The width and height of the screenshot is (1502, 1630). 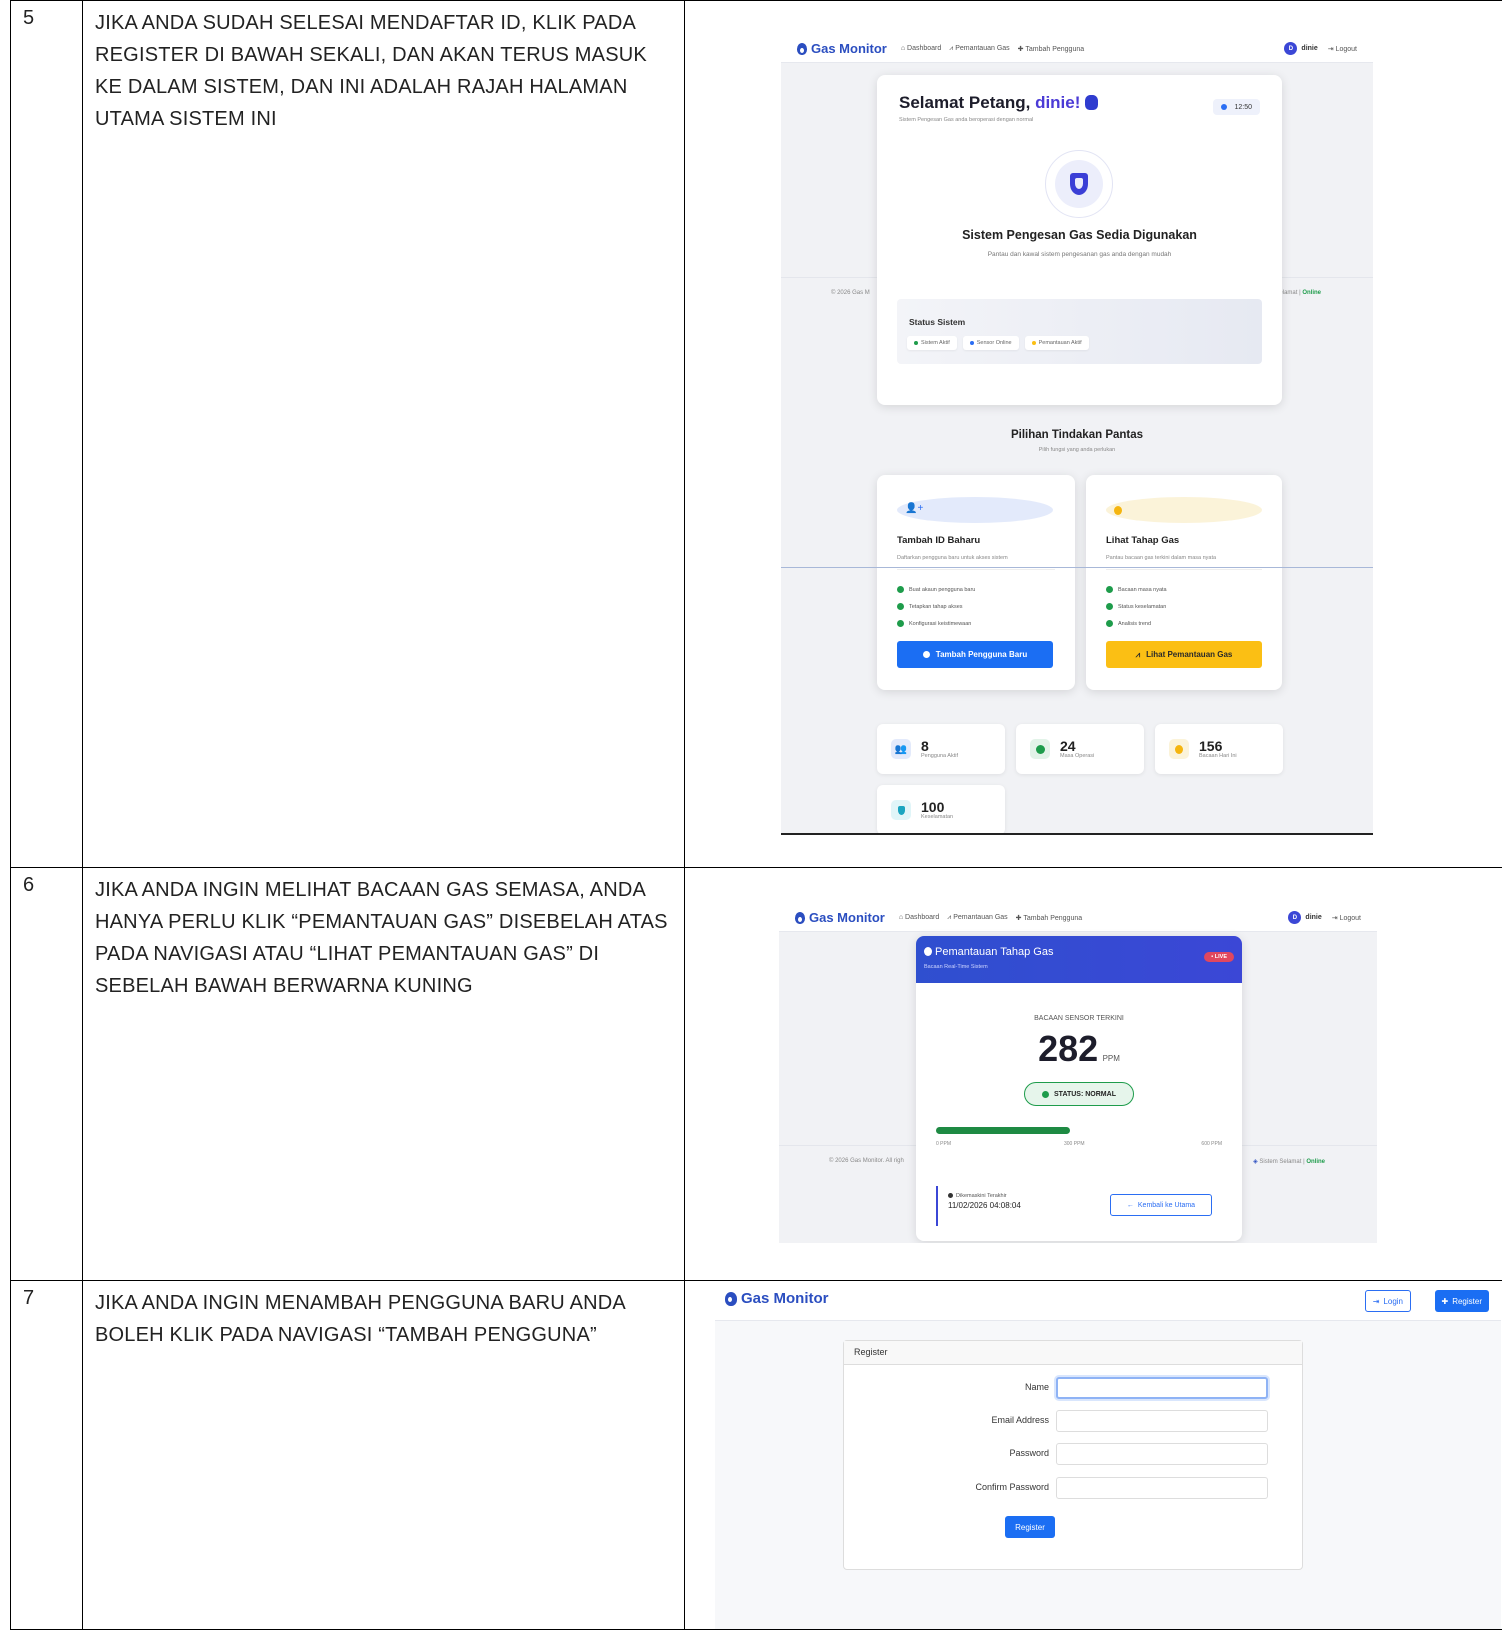 I want to click on nav-add-user-label: Tambah Pengguna, so click(x=1054, y=49).